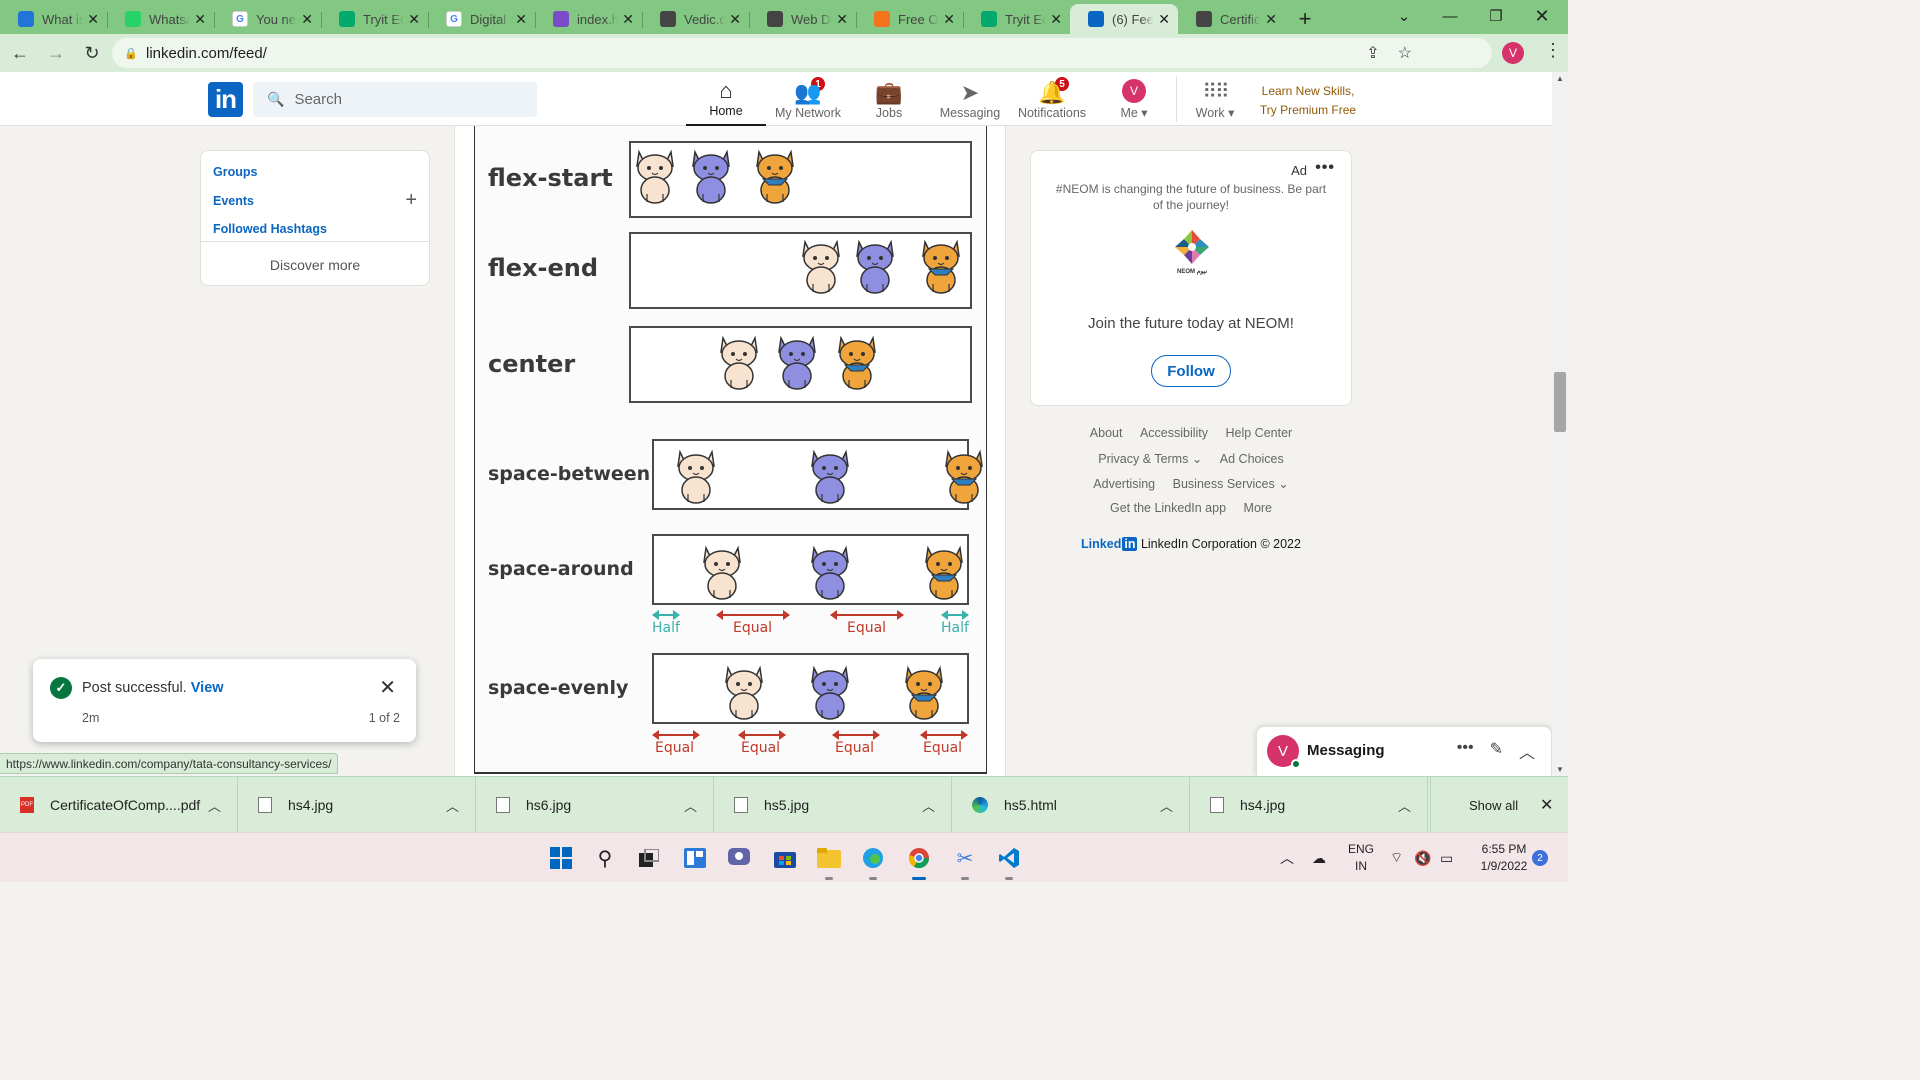 The width and height of the screenshot is (1920, 1080). Describe the element at coordinates (1496, 751) in the screenshot. I see `compose-icon: ✎` at that location.